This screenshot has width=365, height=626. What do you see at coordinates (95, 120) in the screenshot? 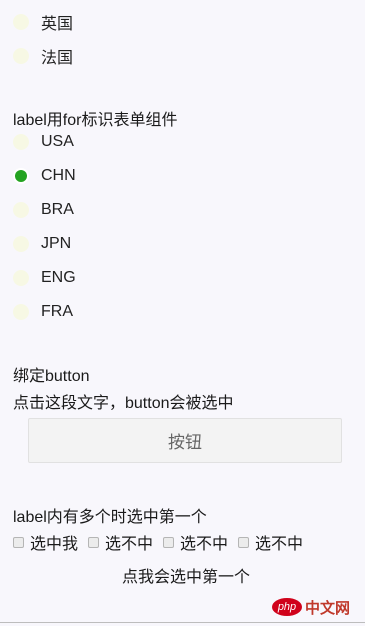
I see `section-heading-for-label: label用for标识表单组件` at bounding box center [95, 120].